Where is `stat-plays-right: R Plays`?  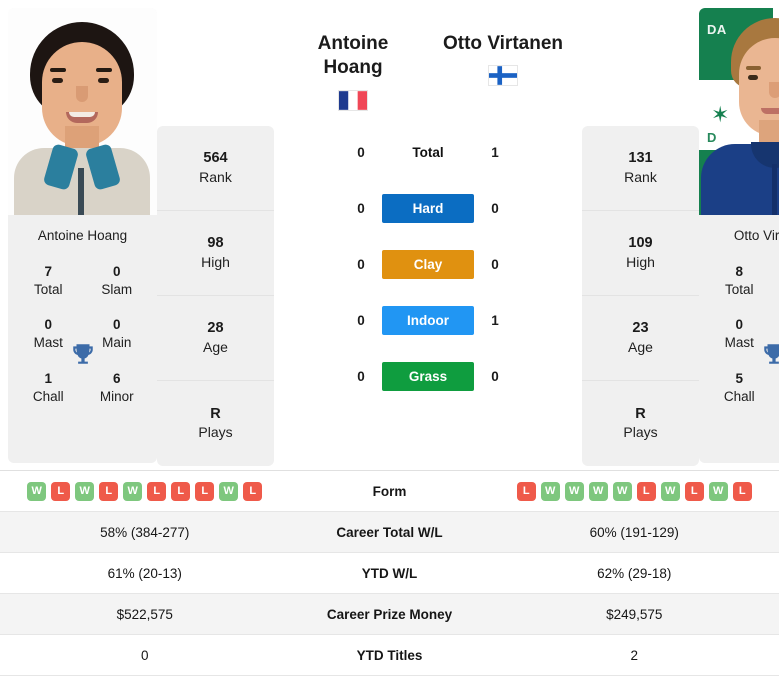 stat-plays-right: R Plays is located at coordinates (640, 423).